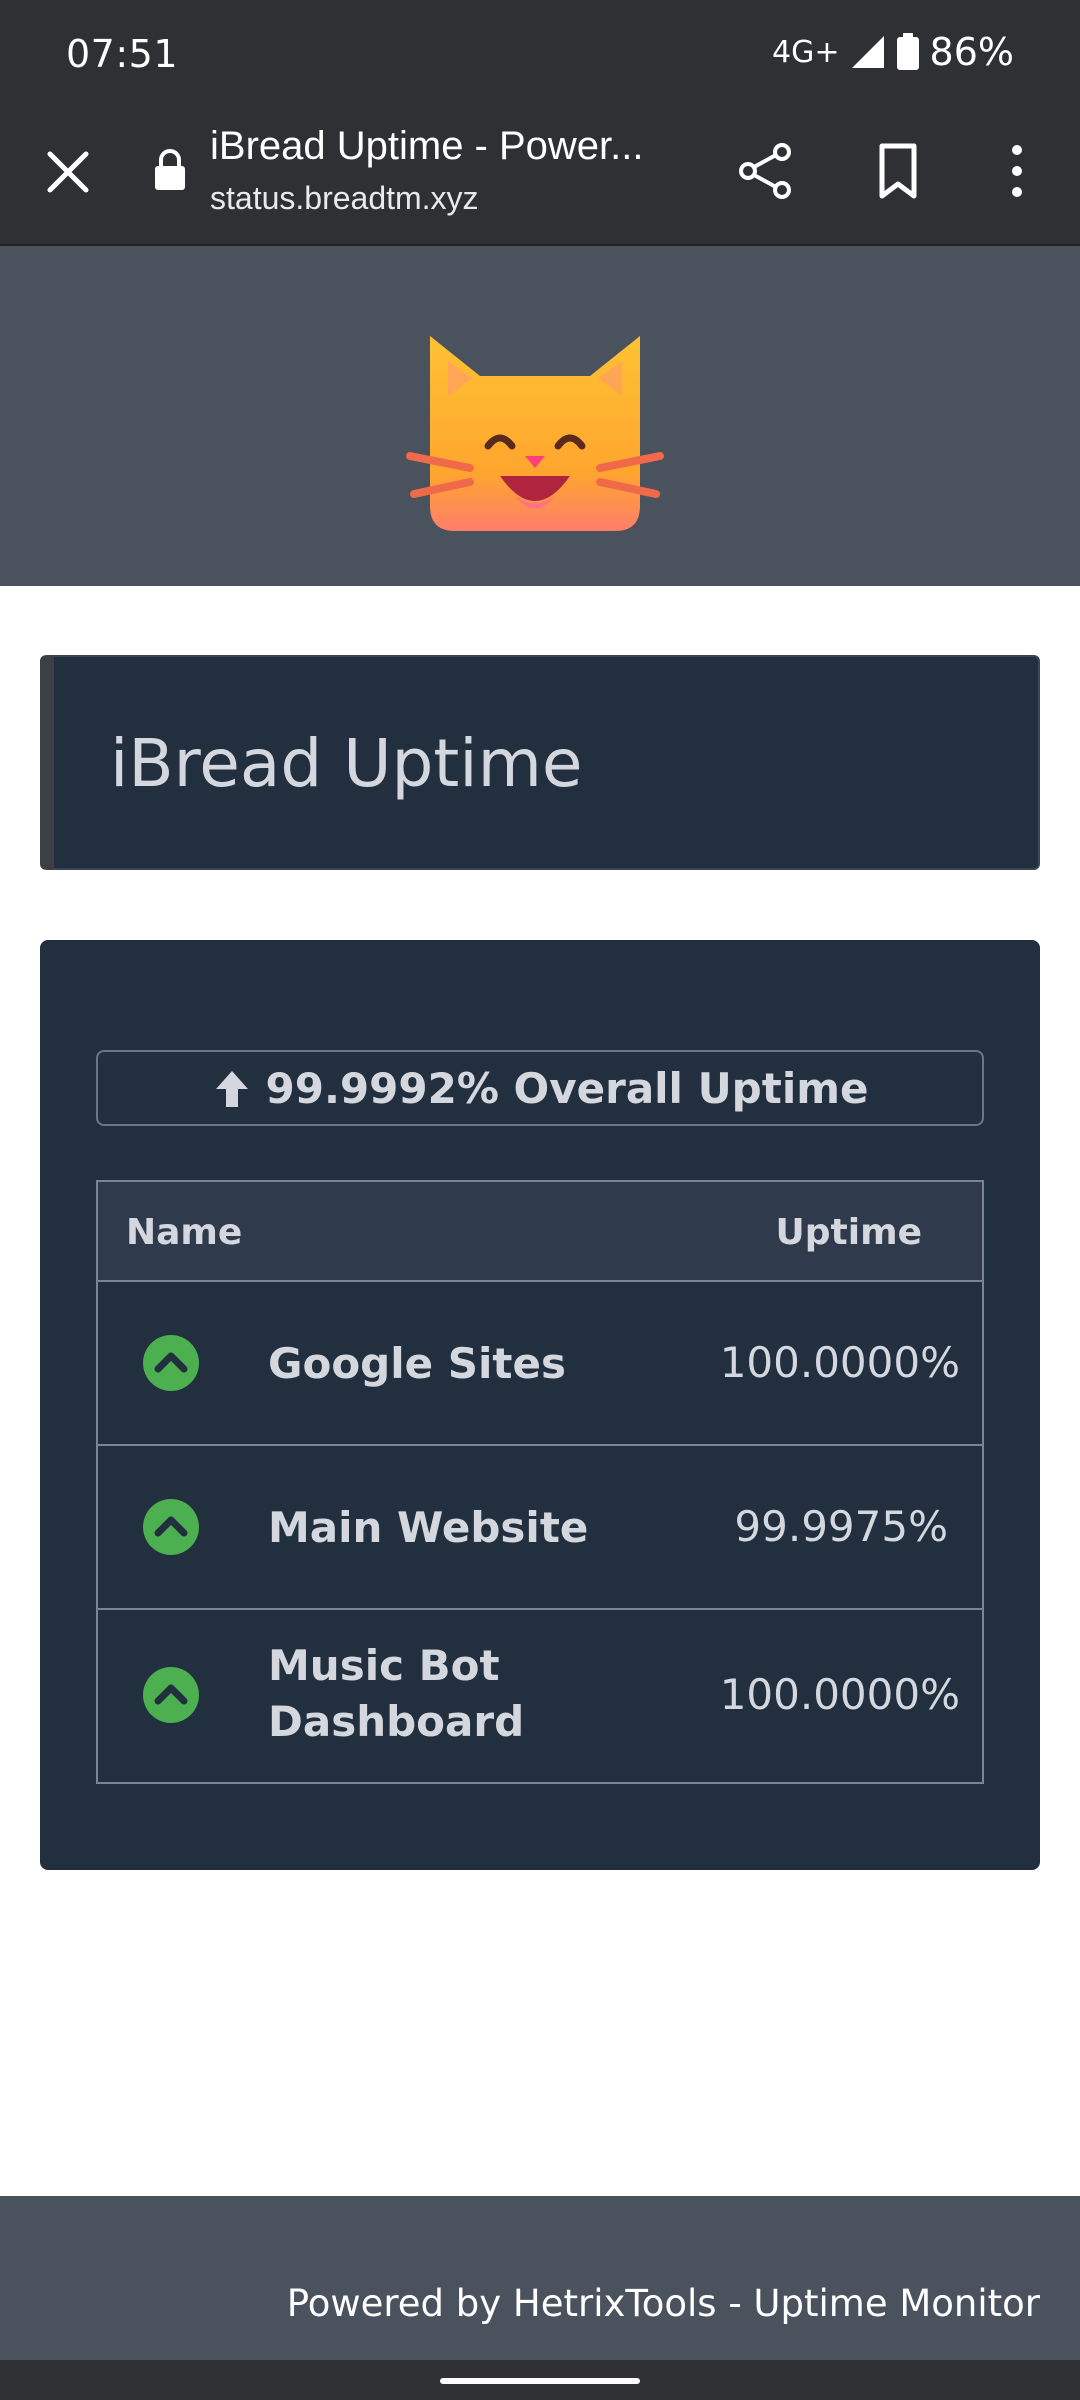 The image size is (1080, 2400). Describe the element at coordinates (68, 172) in the screenshot. I see `close-icon` at that location.